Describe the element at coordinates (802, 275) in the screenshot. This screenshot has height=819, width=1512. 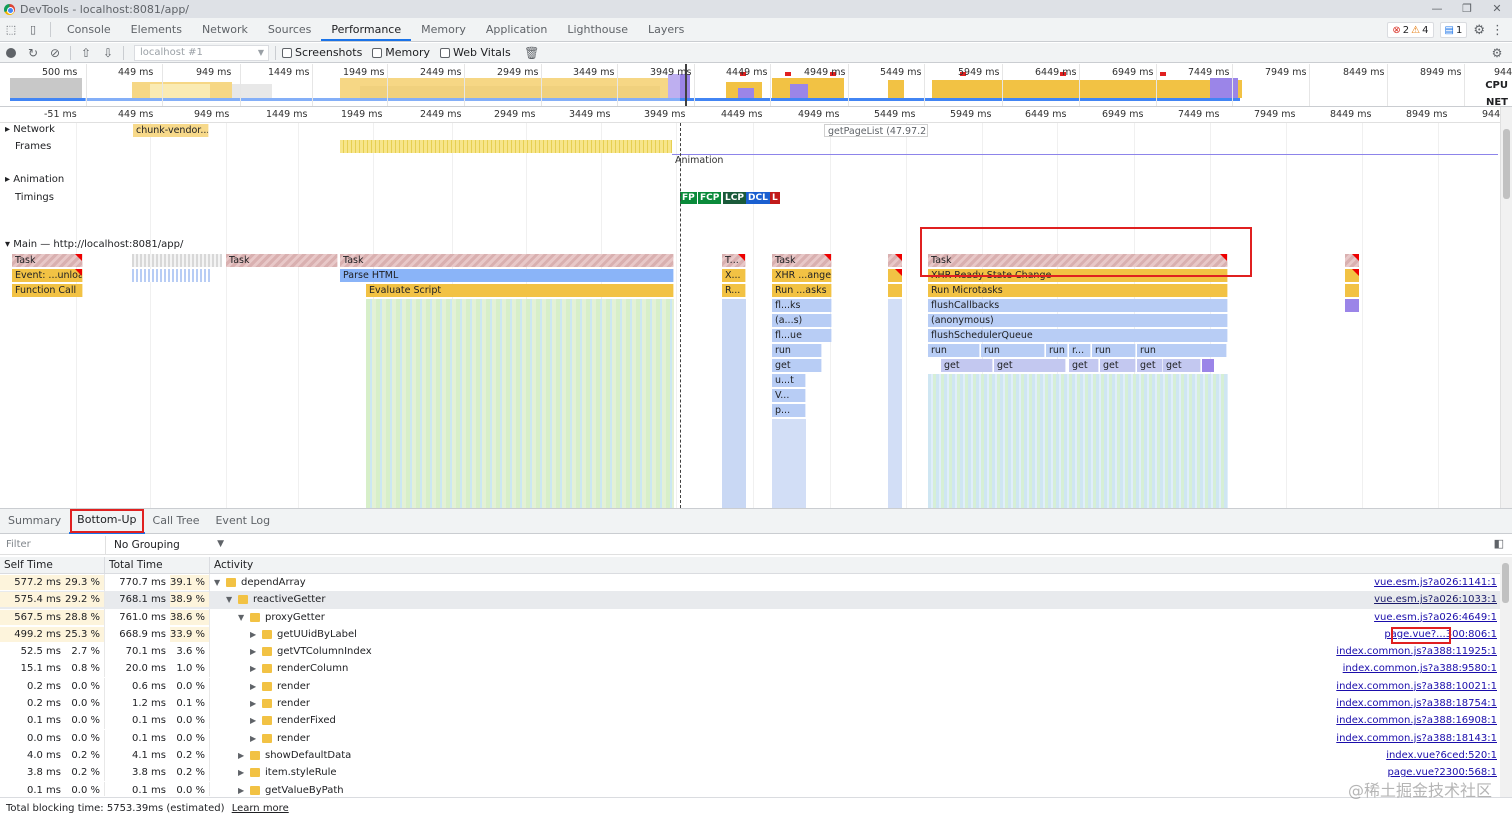
I see `xhr-event: XHR ...ange` at that location.